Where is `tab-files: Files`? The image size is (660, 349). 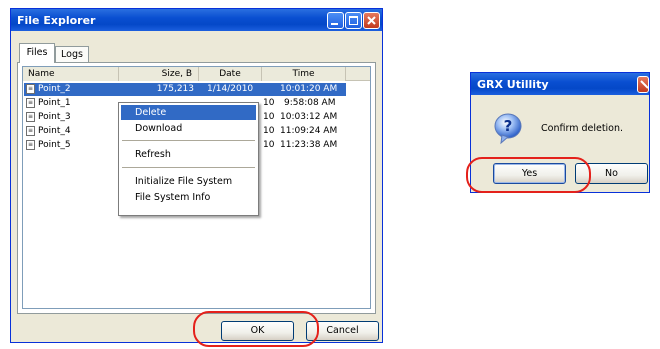
tab-files: Files is located at coordinates (37, 53).